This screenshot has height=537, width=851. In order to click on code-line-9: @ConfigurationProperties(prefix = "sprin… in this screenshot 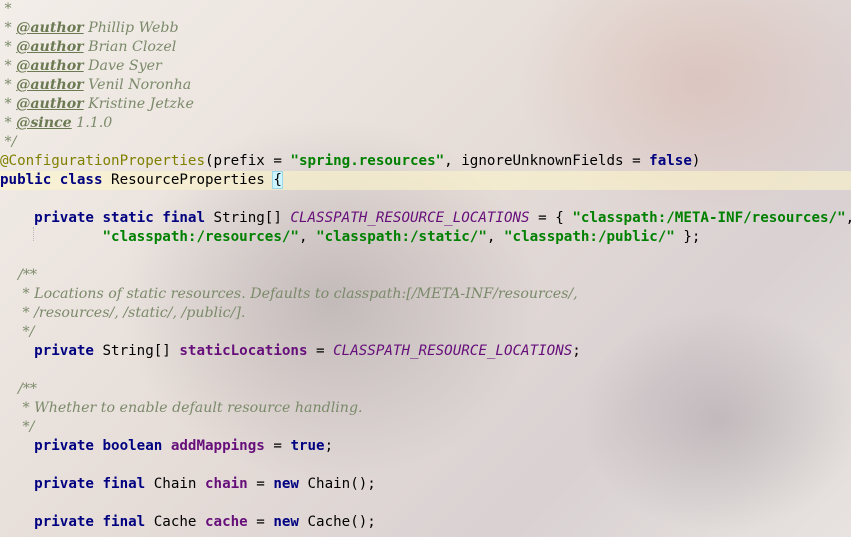, I will do `click(425, 161)`.